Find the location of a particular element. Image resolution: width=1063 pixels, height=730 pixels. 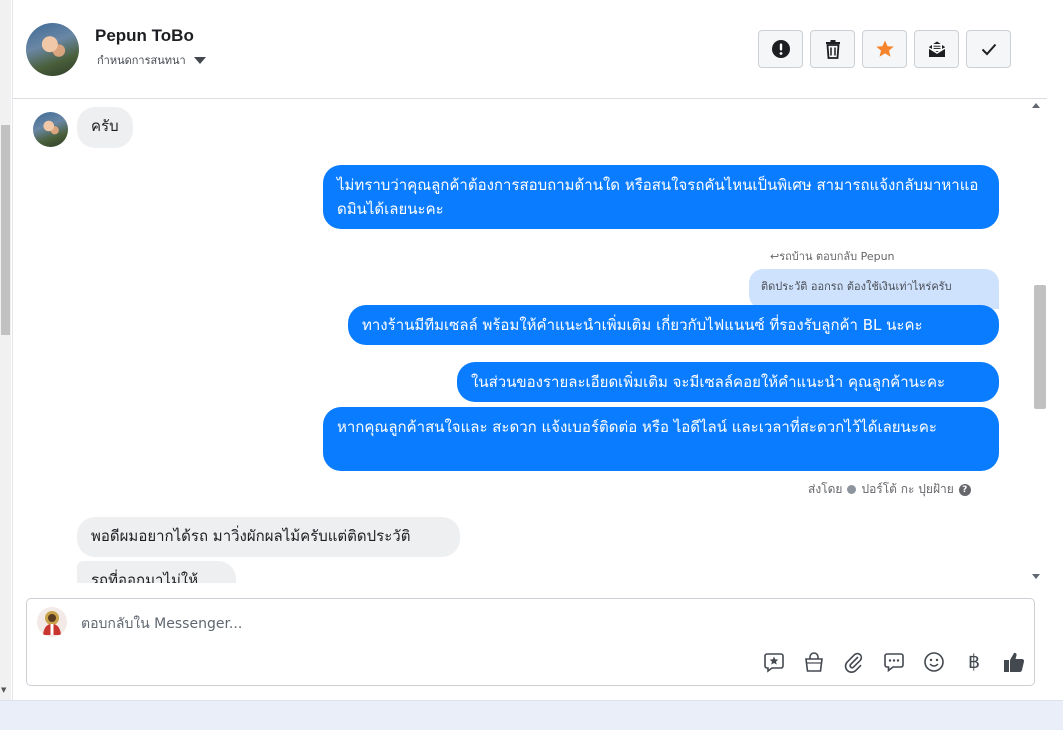

saved-reply-button is located at coordinates (774, 662).